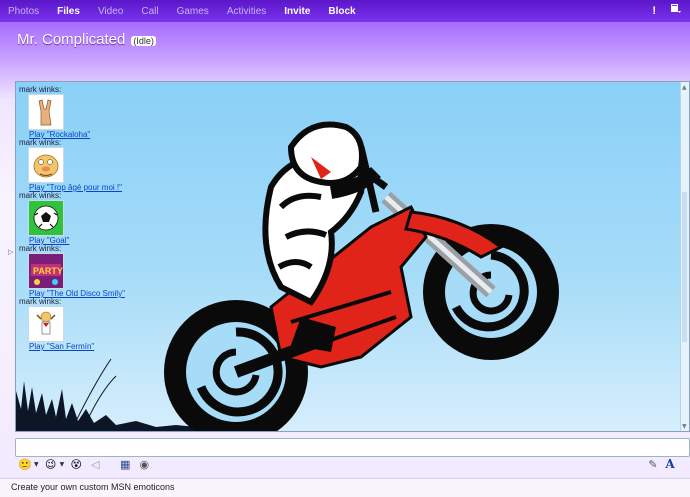 Image resolution: width=690 pixels, height=497 pixels. Describe the element at coordinates (352, 447) in the screenshot. I see `message-input` at that location.